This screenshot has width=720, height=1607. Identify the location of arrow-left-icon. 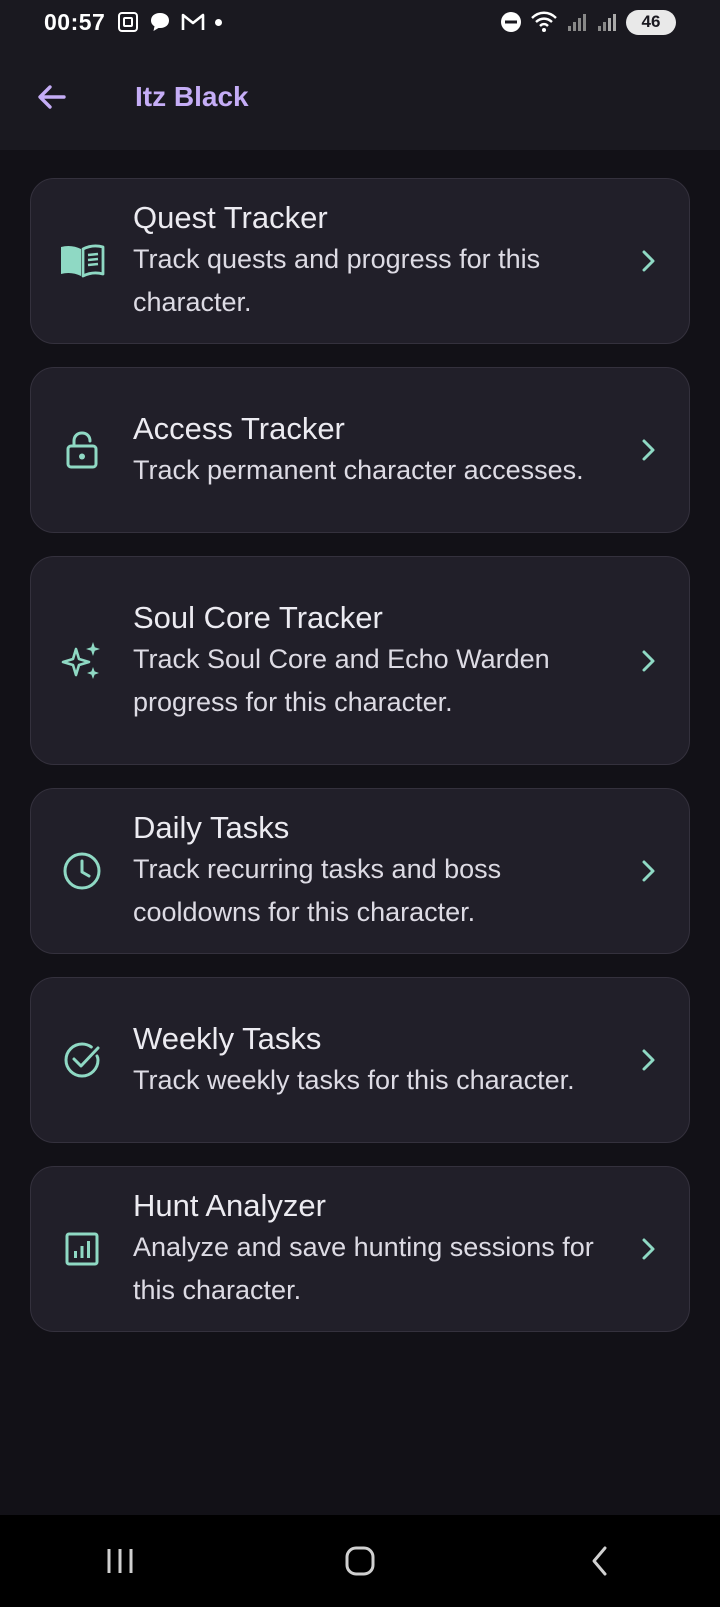
(52, 97).